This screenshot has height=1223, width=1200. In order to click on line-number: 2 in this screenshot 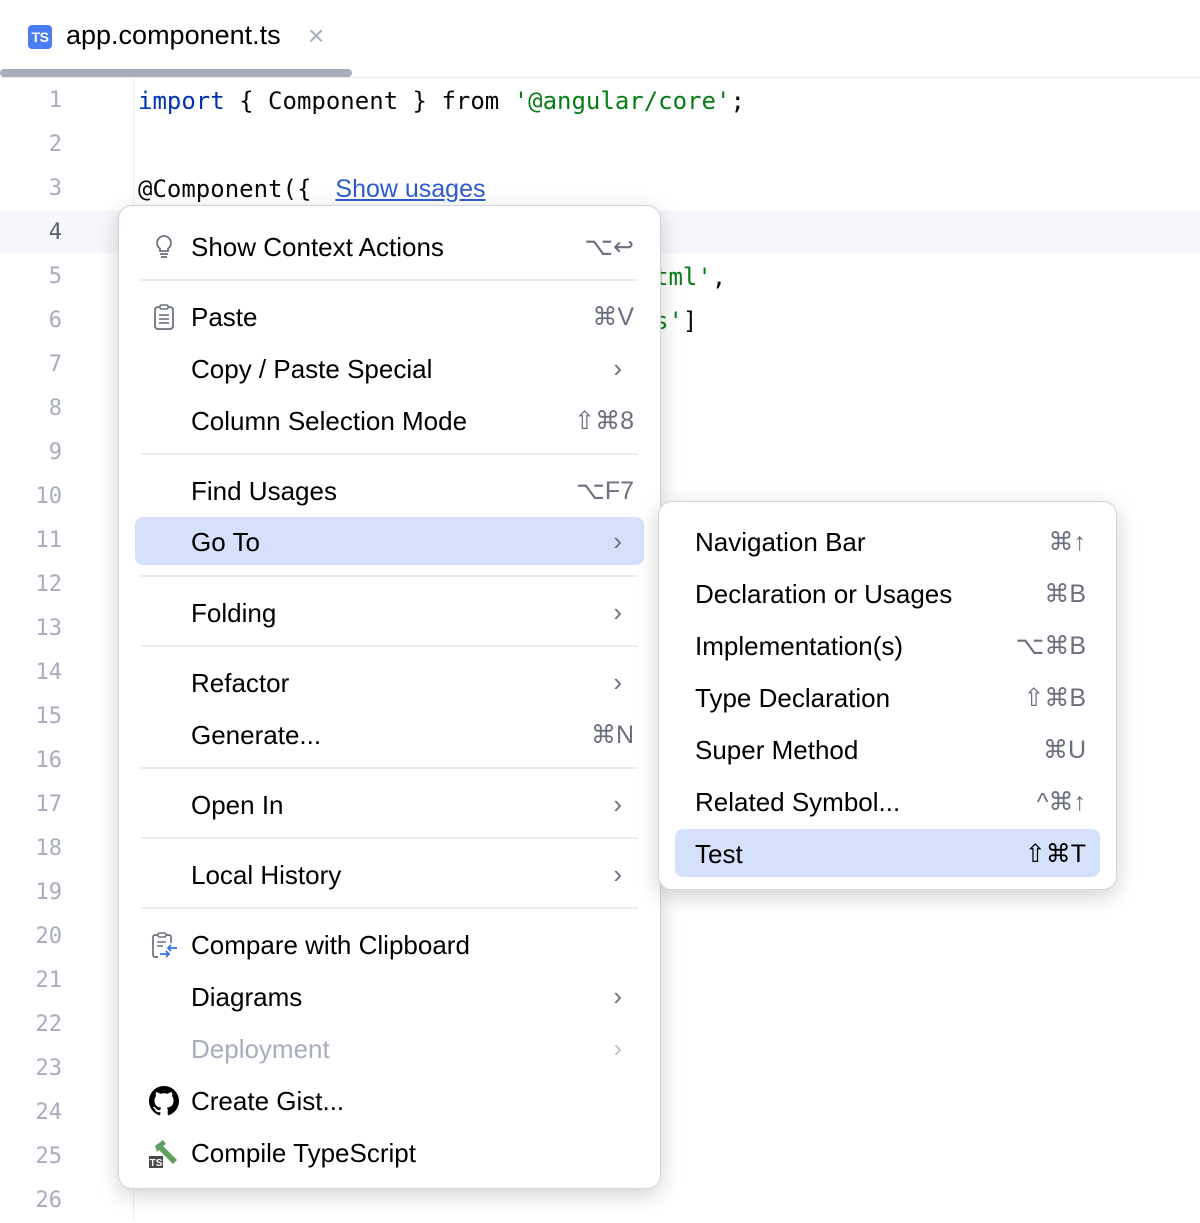, I will do `click(55, 144)`.